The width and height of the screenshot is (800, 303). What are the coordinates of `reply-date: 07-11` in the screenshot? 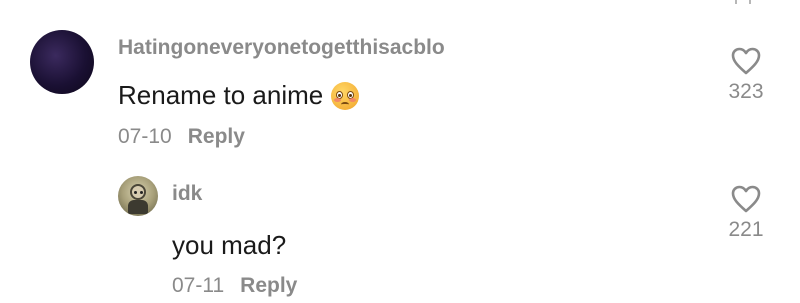 It's located at (198, 285).